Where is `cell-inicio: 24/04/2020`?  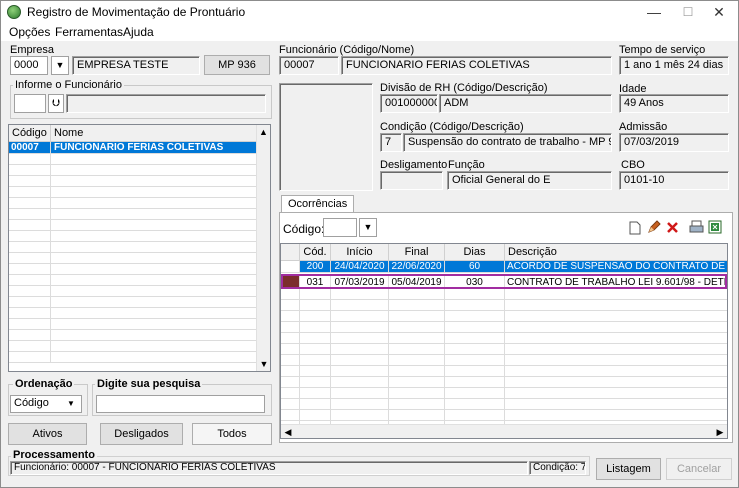
cell-inicio: 24/04/2020 is located at coordinates (360, 266).